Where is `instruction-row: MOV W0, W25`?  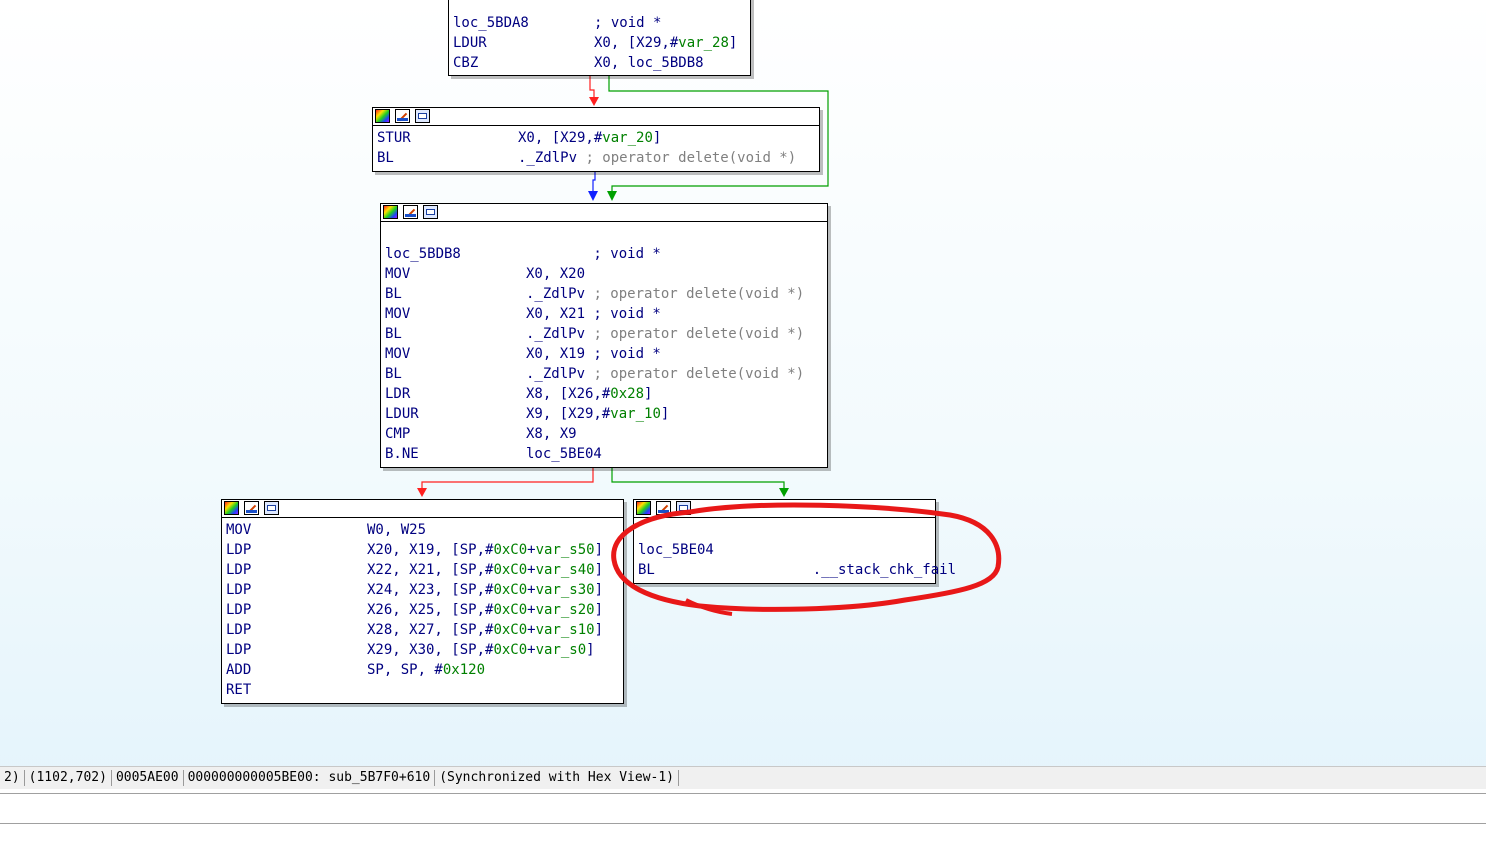
instruction-row: MOV W0, W25 is located at coordinates (422, 530).